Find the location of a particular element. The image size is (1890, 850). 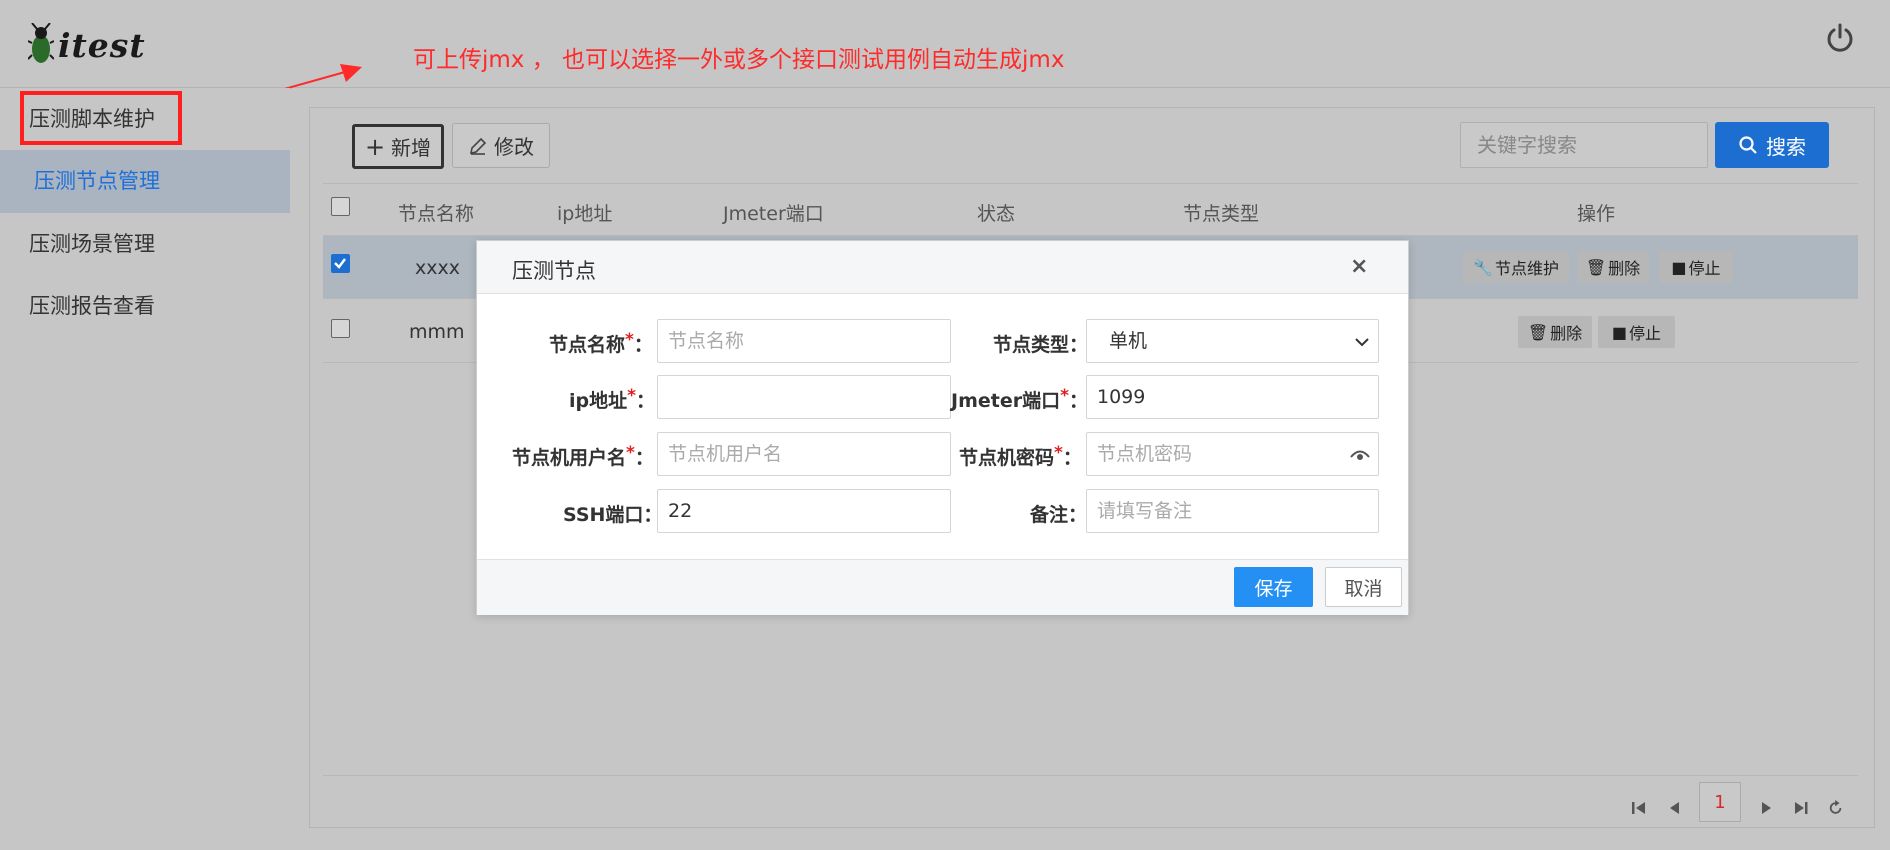

dialog-title: 压测节点 is located at coordinates (554, 271).